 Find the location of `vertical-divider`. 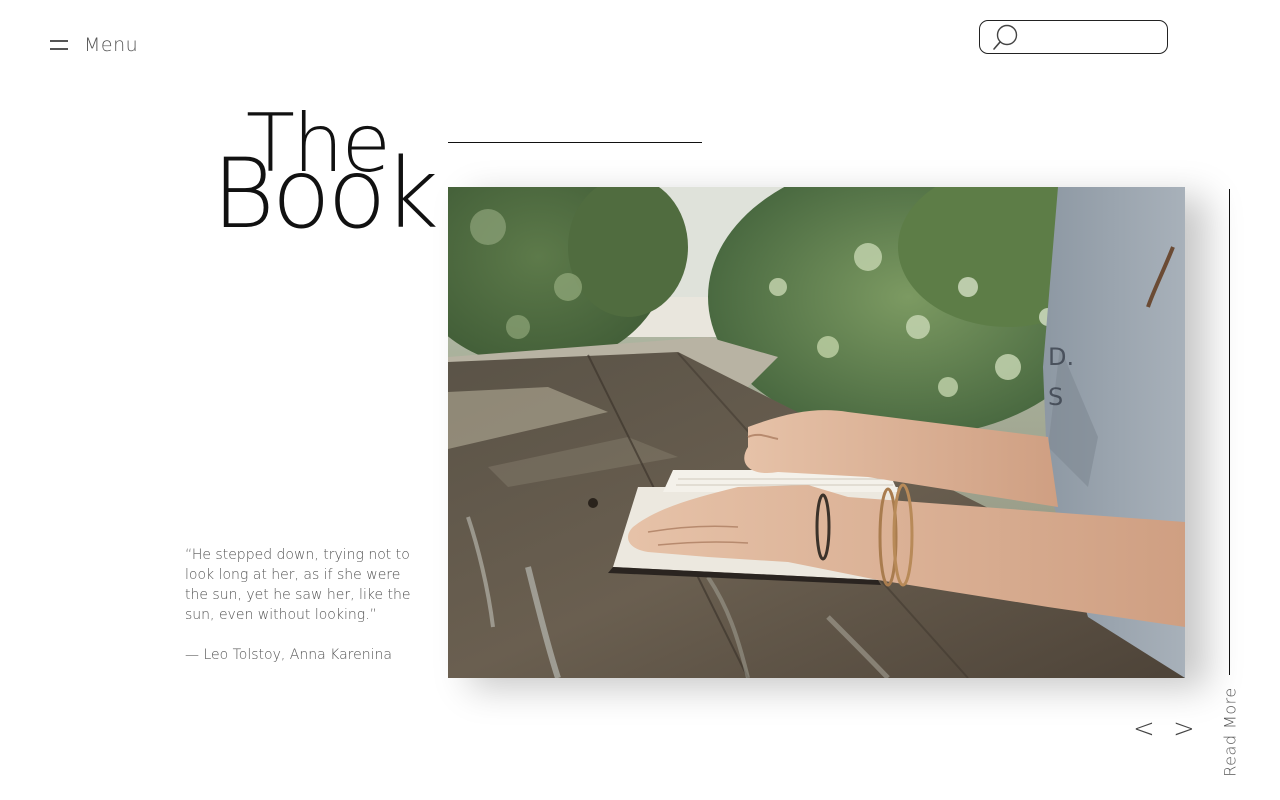

vertical-divider is located at coordinates (1229, 432).